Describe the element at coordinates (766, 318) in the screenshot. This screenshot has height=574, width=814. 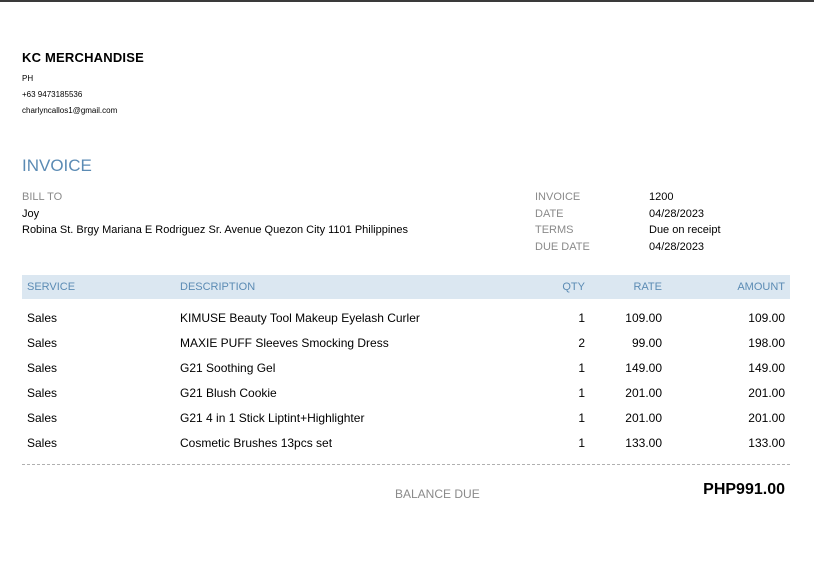
I see `cell-amount: 109.00` at that location.